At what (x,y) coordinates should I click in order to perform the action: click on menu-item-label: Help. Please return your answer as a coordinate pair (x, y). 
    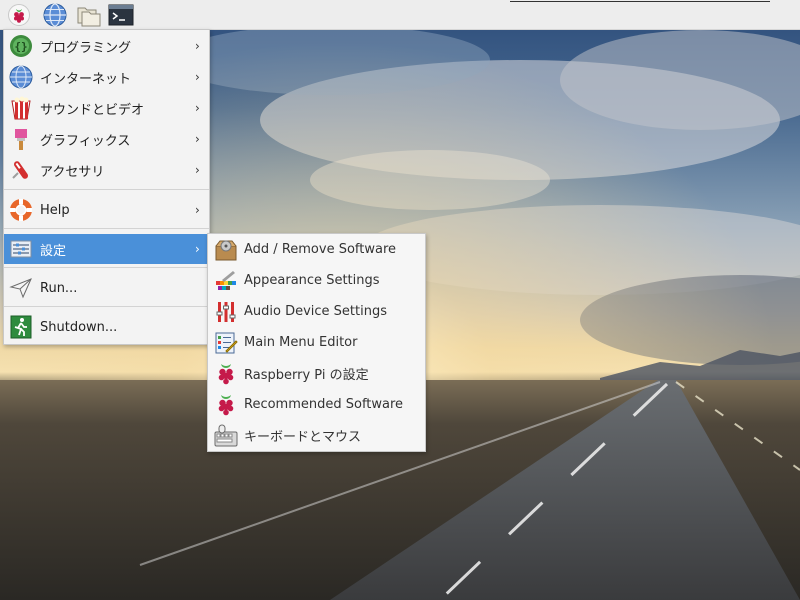
    Looking at the image, I should click on (55, 210).